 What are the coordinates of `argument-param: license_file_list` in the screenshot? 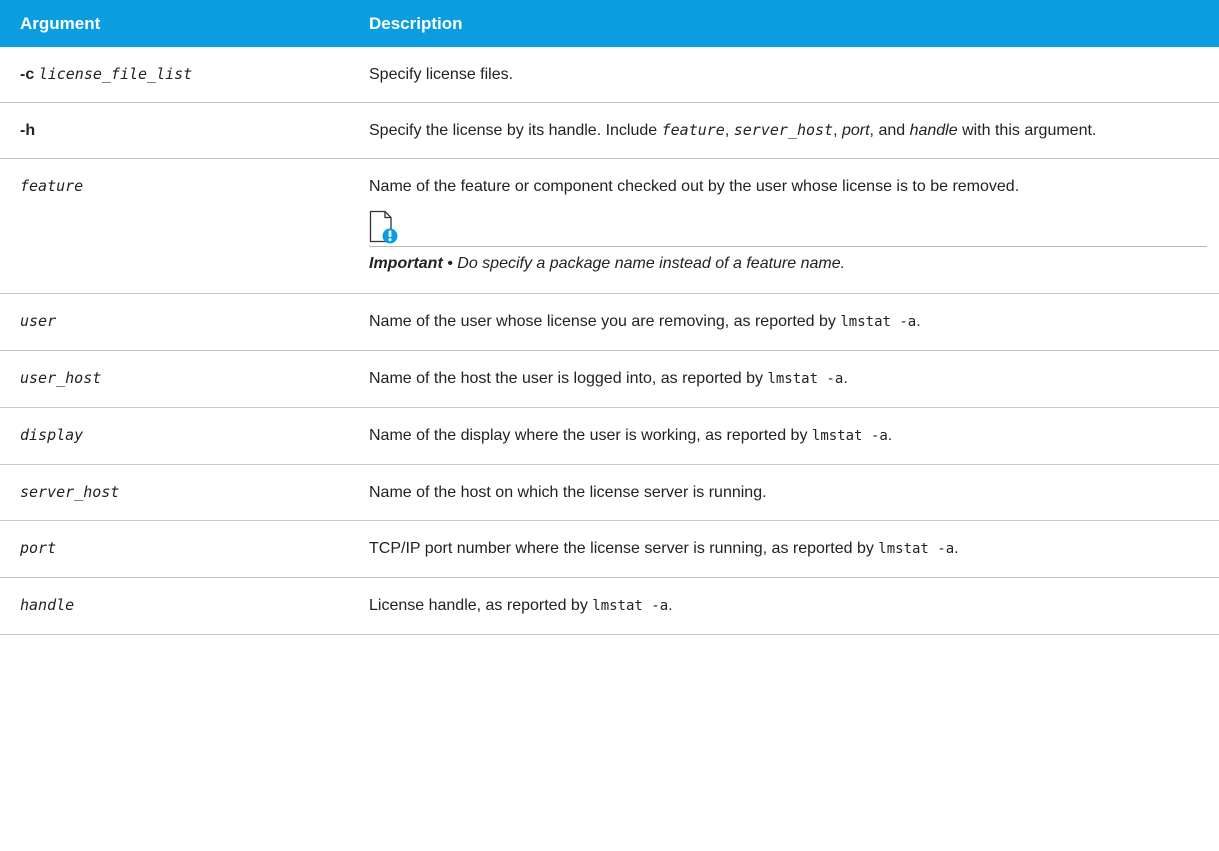 It's located at (115, 74).